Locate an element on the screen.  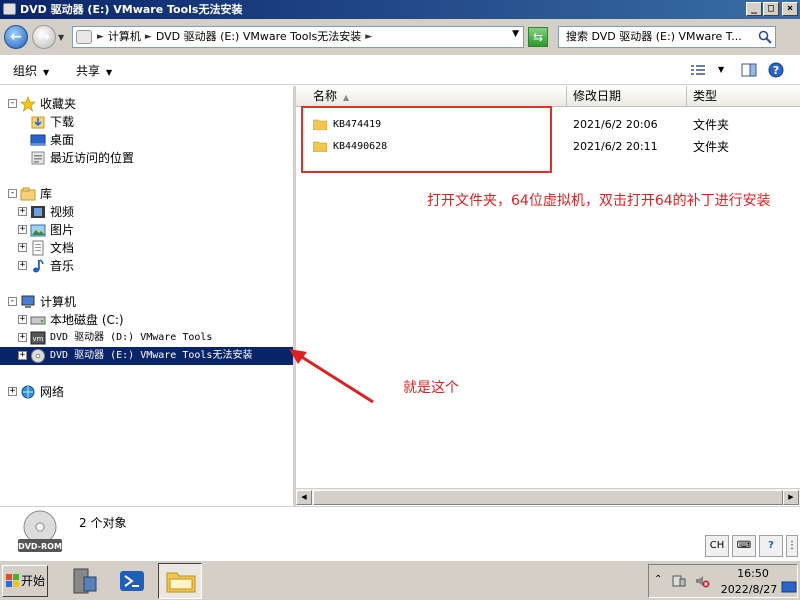
sort-ascending-icon: ▲ is located at coordinates (346, 97).